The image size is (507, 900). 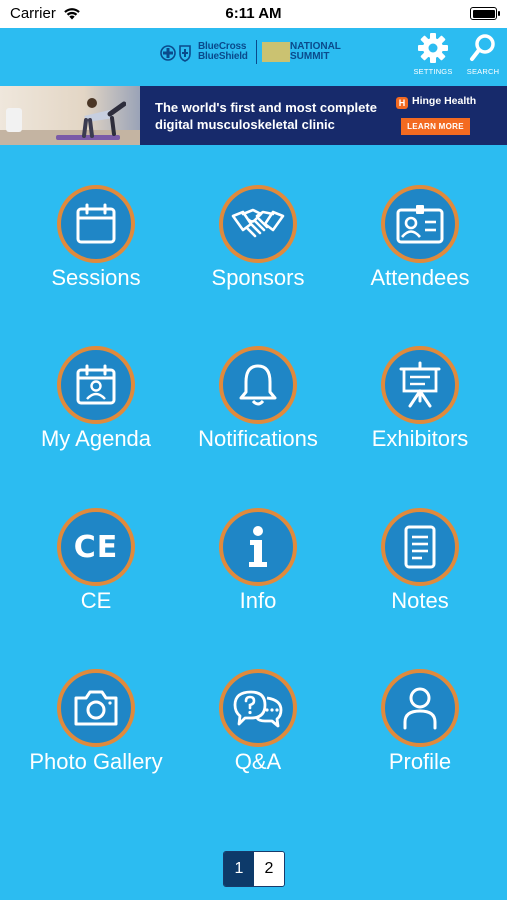 I want to click on tile-sessions: Sessions, so click(x=96, y=260).